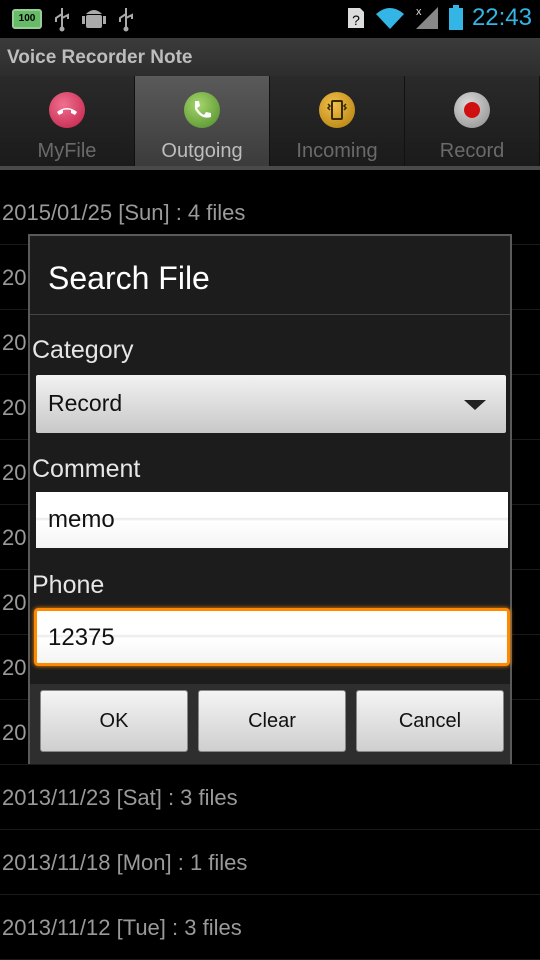 Image resolution: width=540 pixels, height=960 pixels. I want to click on list-item-text: 2015/01/25 [Sun] : 4 files, so click(124, 212).